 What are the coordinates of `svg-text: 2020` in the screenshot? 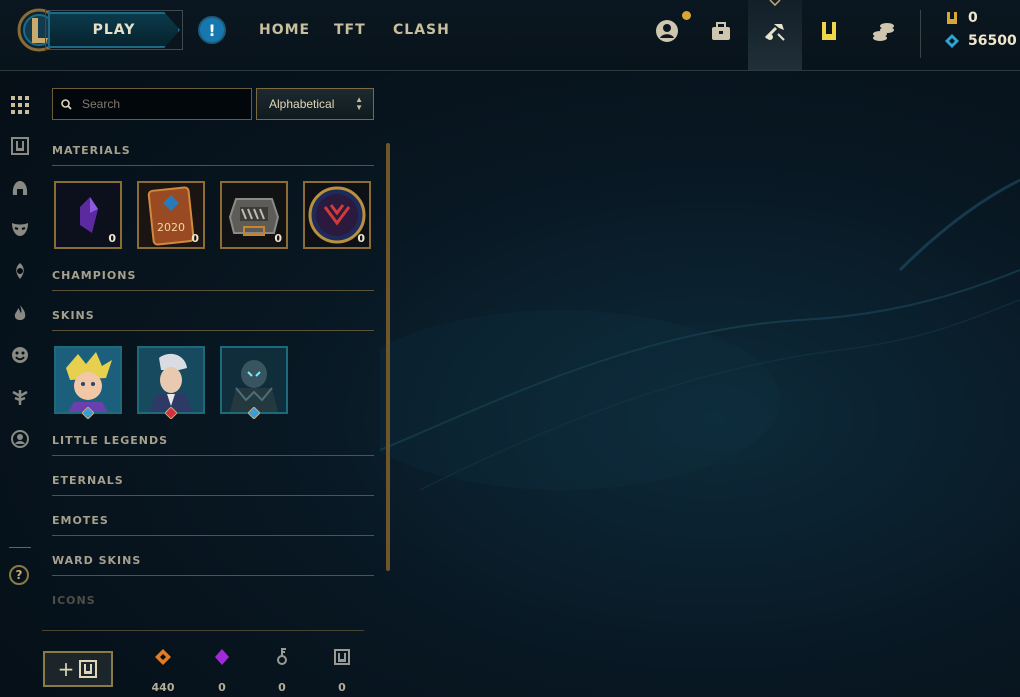 It's located at (171, 227).